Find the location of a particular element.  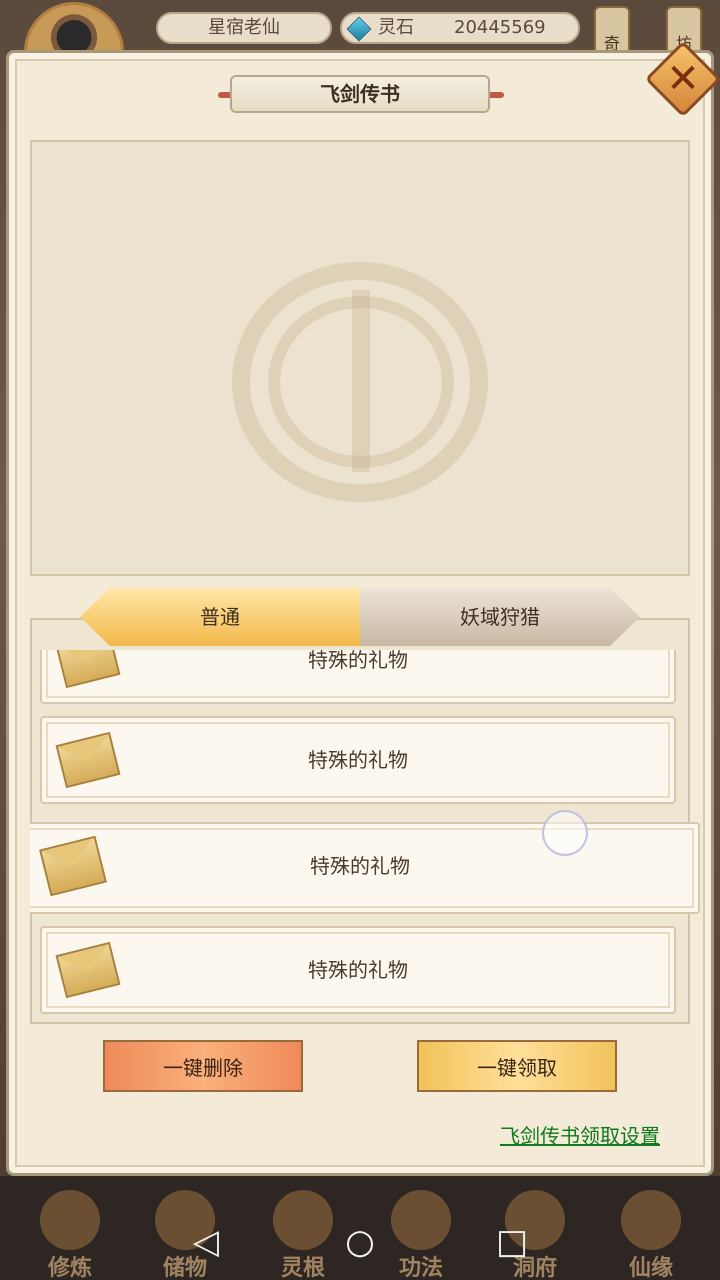

spirit-stone-counter: 灵石 20445569 is located at coordinates (460, 28).